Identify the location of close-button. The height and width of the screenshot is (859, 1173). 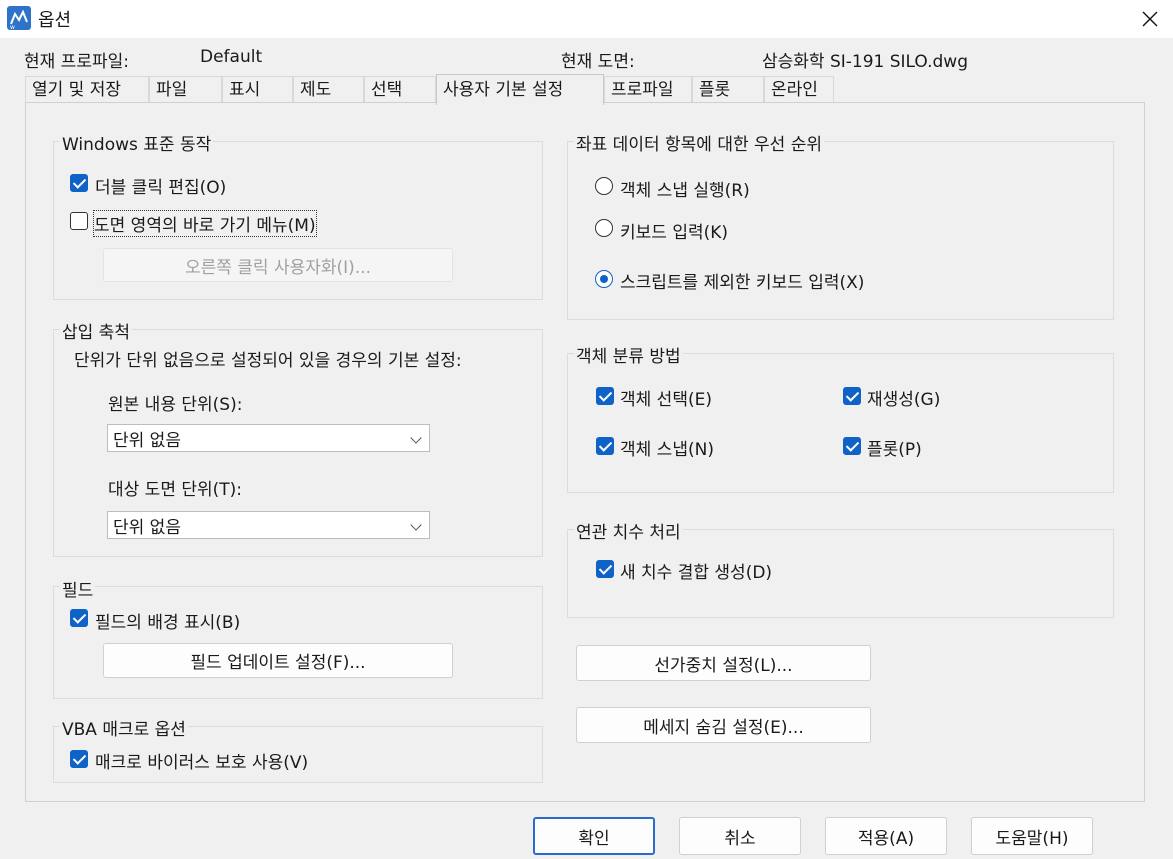
(1149, 19).